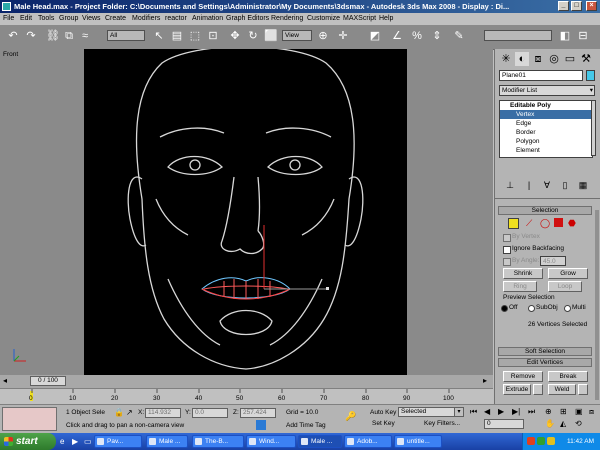 The height and width of the screenshot is (450, 600). I want to click on start-button: start, so click(28, 441).